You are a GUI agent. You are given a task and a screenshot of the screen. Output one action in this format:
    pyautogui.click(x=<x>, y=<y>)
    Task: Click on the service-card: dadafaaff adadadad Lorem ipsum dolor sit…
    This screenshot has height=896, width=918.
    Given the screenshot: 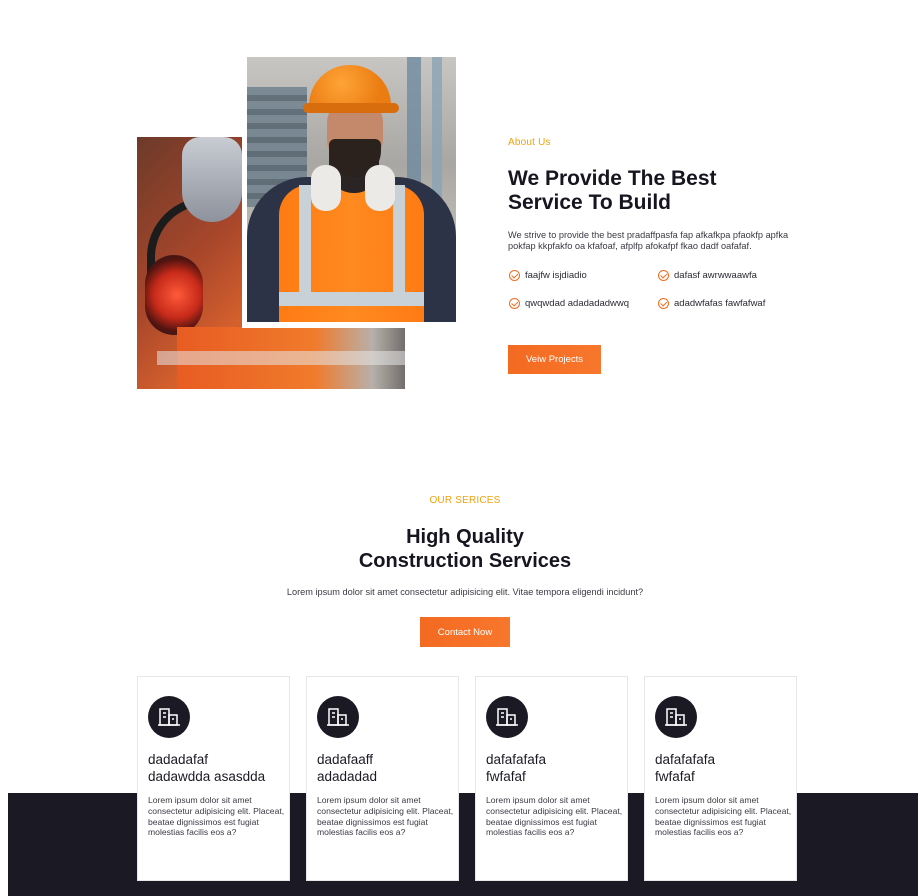 What is the action you would take?
    pyautogui.click(x=382, y=778)
    